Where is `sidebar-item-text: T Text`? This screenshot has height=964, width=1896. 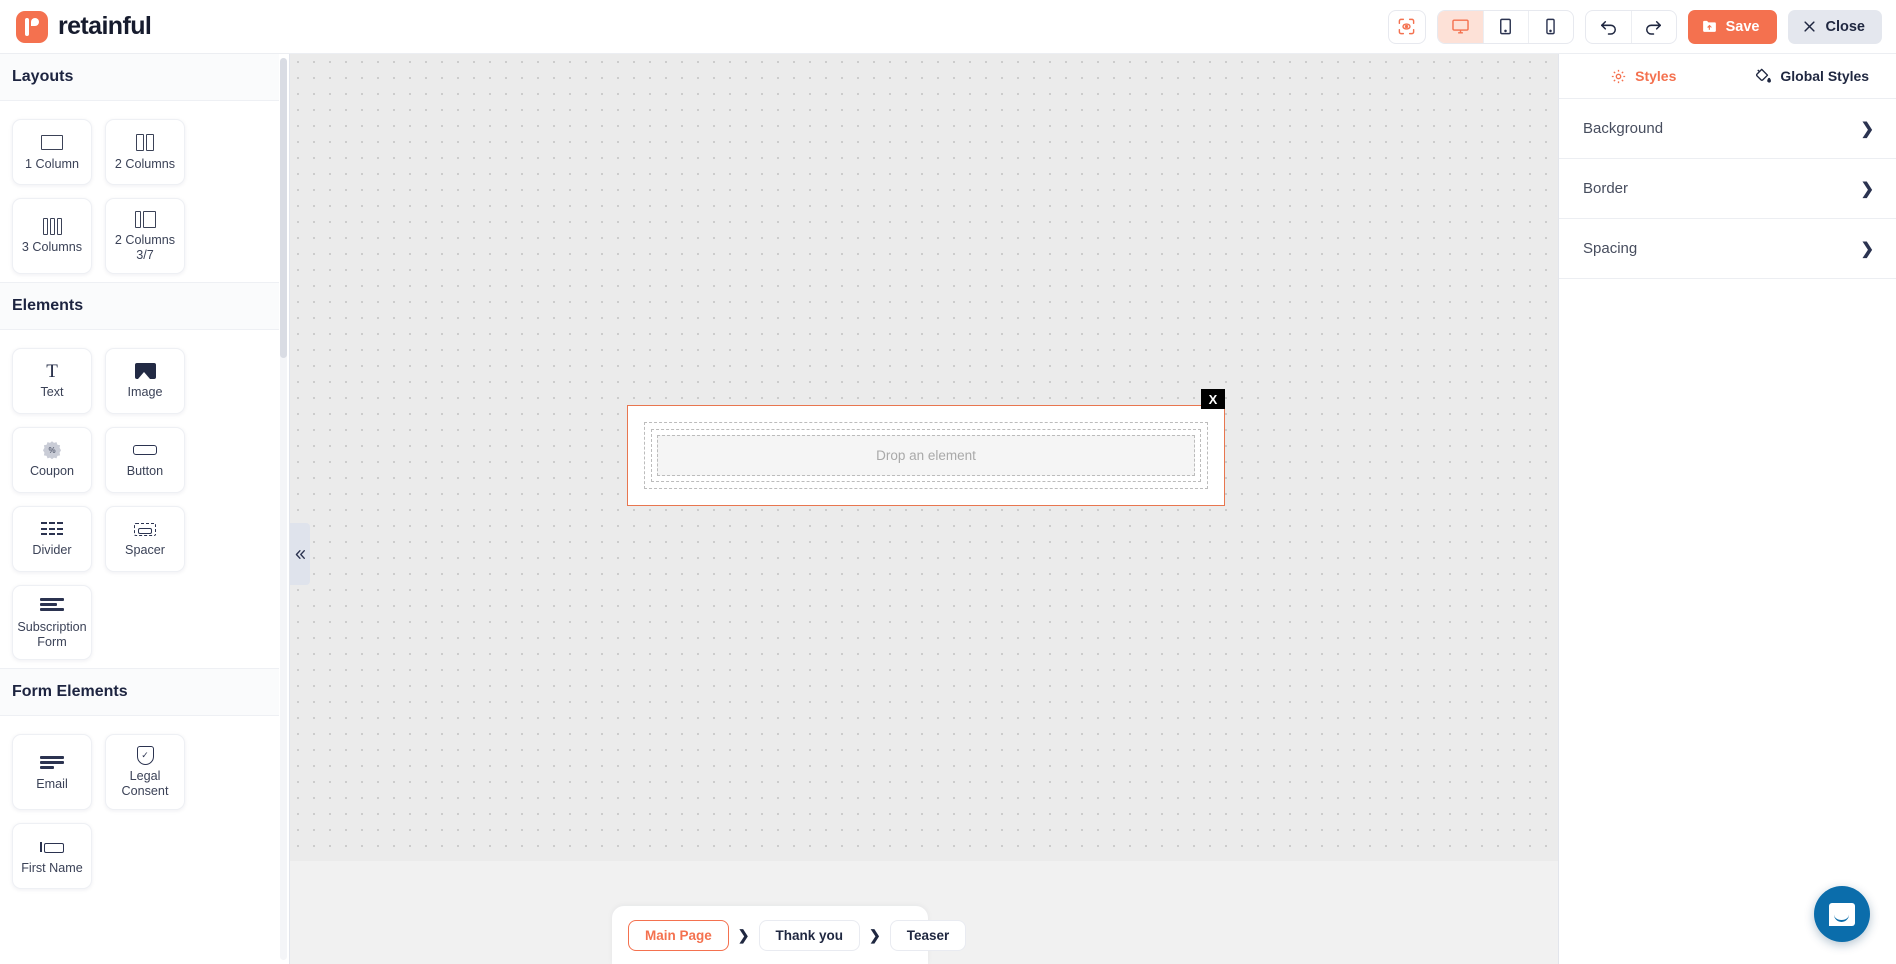
sidebar-item-text: T Text is located at coordinates (52, 380).